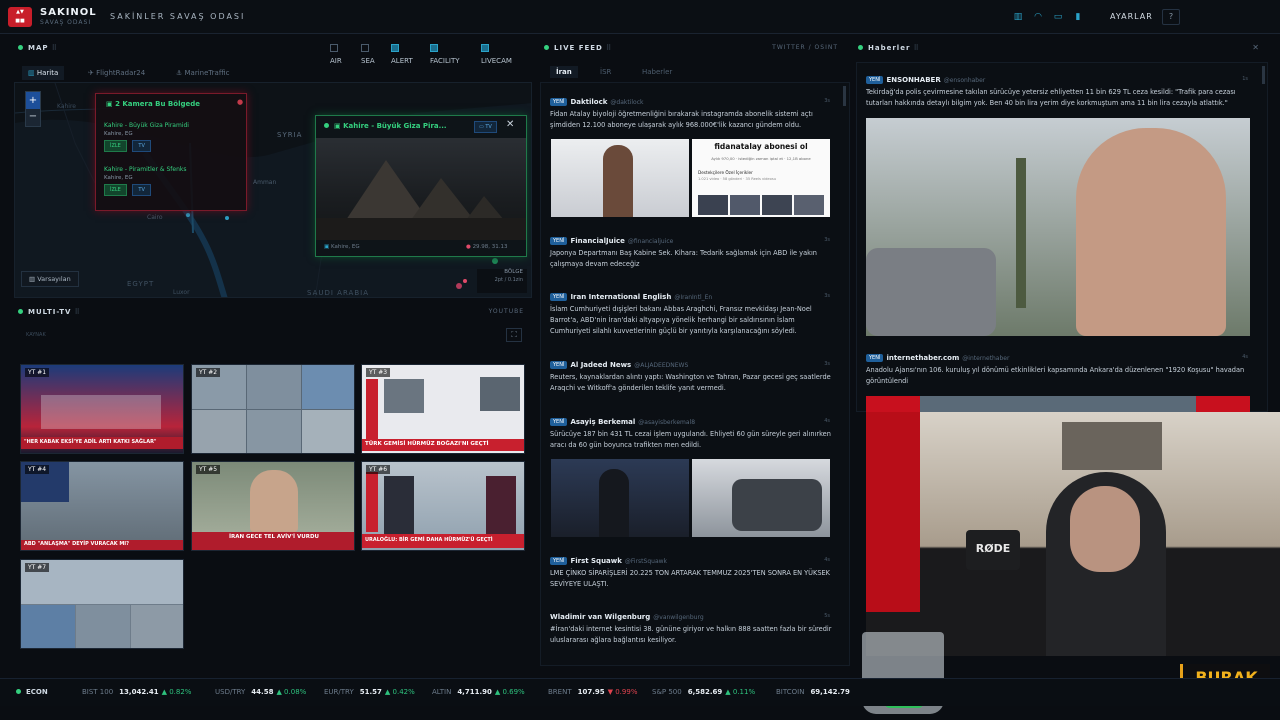 The height and width of the screenshot is (720, 1280). I want to click on new-badge: YENİ, so click(559, 561).